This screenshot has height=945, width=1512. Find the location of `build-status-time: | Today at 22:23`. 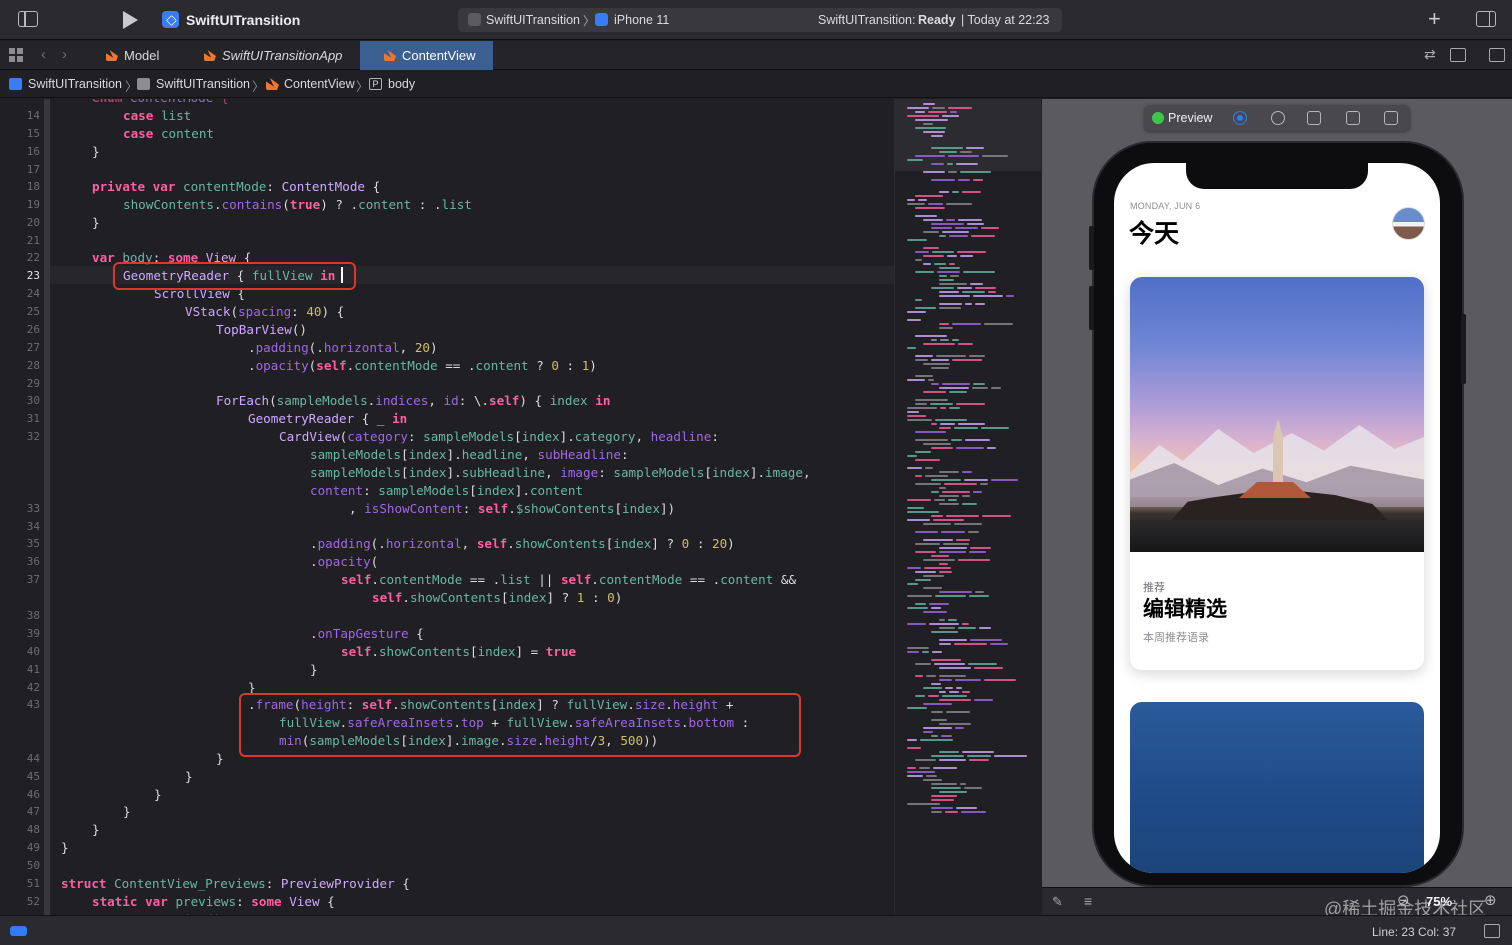

build-status-time: | Today at 22:23 is located at coordinates (1005, 20).